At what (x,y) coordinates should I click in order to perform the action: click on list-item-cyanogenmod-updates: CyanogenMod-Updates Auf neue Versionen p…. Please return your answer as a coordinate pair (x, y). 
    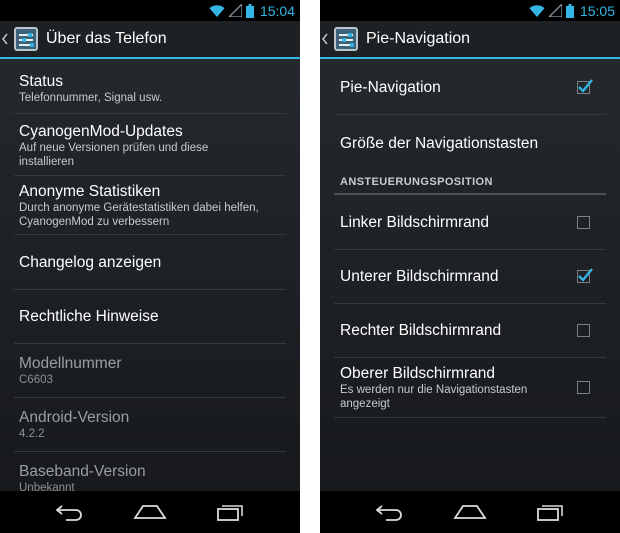
    Looking at the image, I should click on (150, 145).